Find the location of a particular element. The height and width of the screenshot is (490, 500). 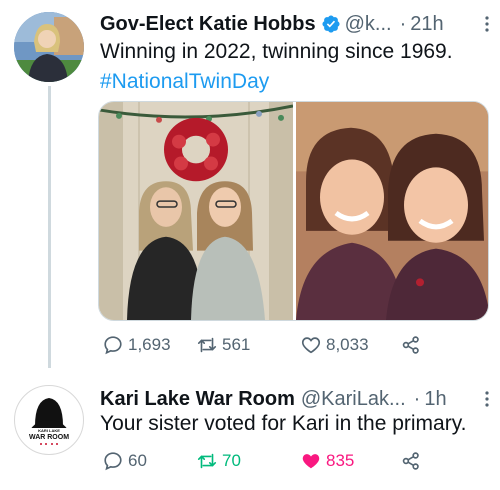

avatar-kari-lake-war-room: KARI LAKE WAR ROOM is located at coordinates (49, 420).